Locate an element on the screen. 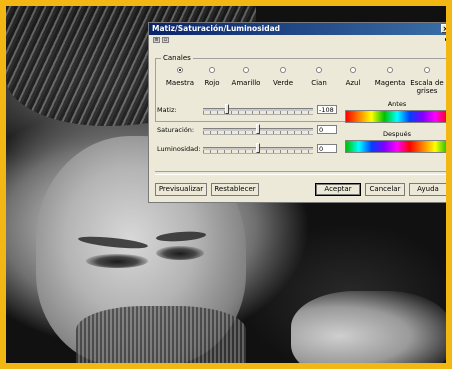  channel-escala-de-grises: Escala de grises is located at coordinates (427, 81).